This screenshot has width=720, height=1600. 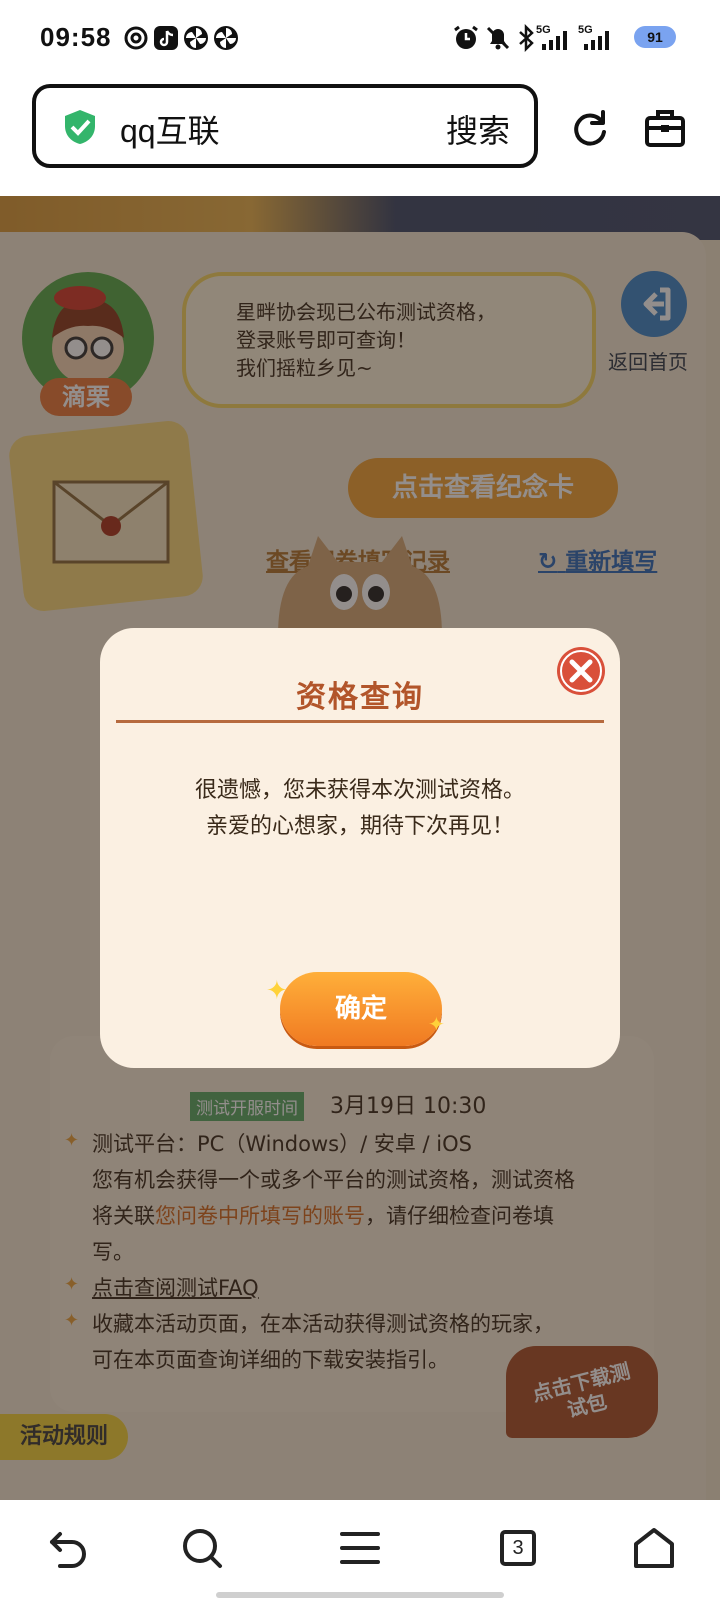 What do you see at coordinates (80, 127) in the screenshot?
I see `security-shield-icon` at bounding box center [80, 127].